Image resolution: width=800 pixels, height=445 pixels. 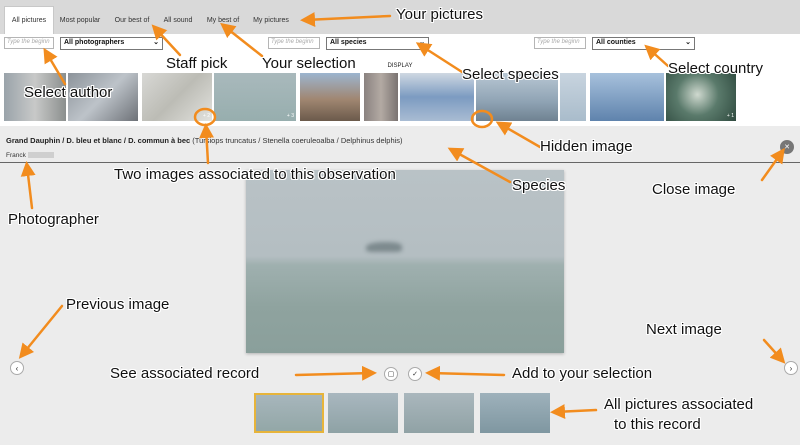 What do you see at coordinates (684, 329) in the screenshot?
I see `annotation-next-image: Next image` at bounding box center [684, 329].